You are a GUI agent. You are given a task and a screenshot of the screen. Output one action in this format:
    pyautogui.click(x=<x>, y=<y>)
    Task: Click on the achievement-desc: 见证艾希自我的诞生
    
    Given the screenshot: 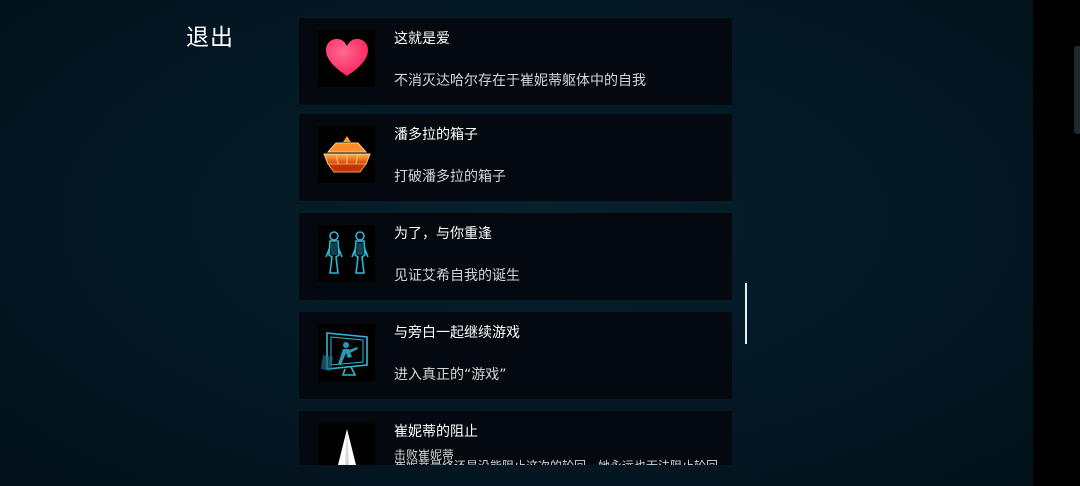 What is the action you would take?
    pyautogui.click(x=457, y=276)
    